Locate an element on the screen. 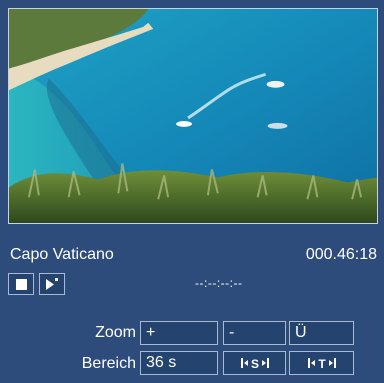  clip-duration: 000.46:18 is located at coordinates (341, 254).